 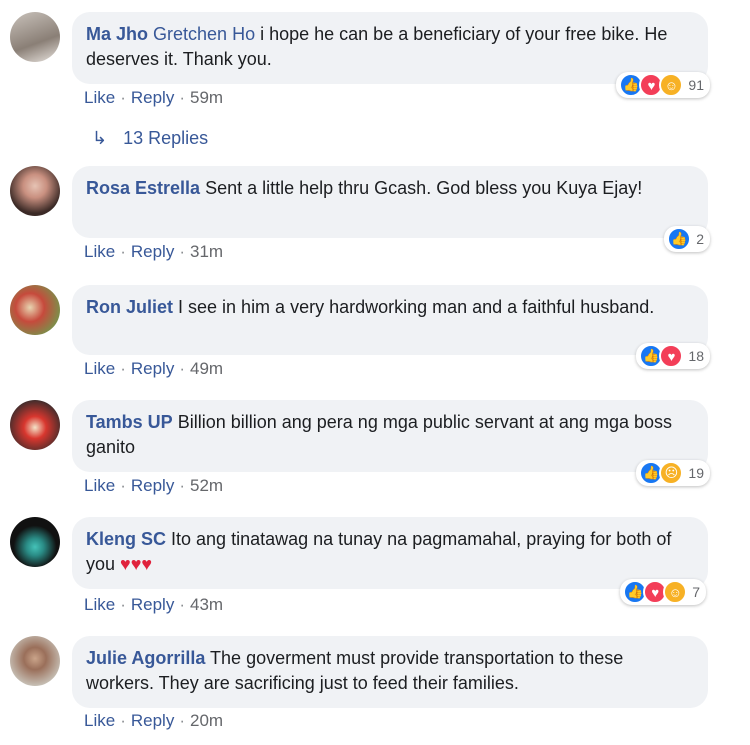 What do you see at coordinates (679, 239) in the screenshot?
I see `like-reaction-icon: 👍` at bounding box center [679, 239].